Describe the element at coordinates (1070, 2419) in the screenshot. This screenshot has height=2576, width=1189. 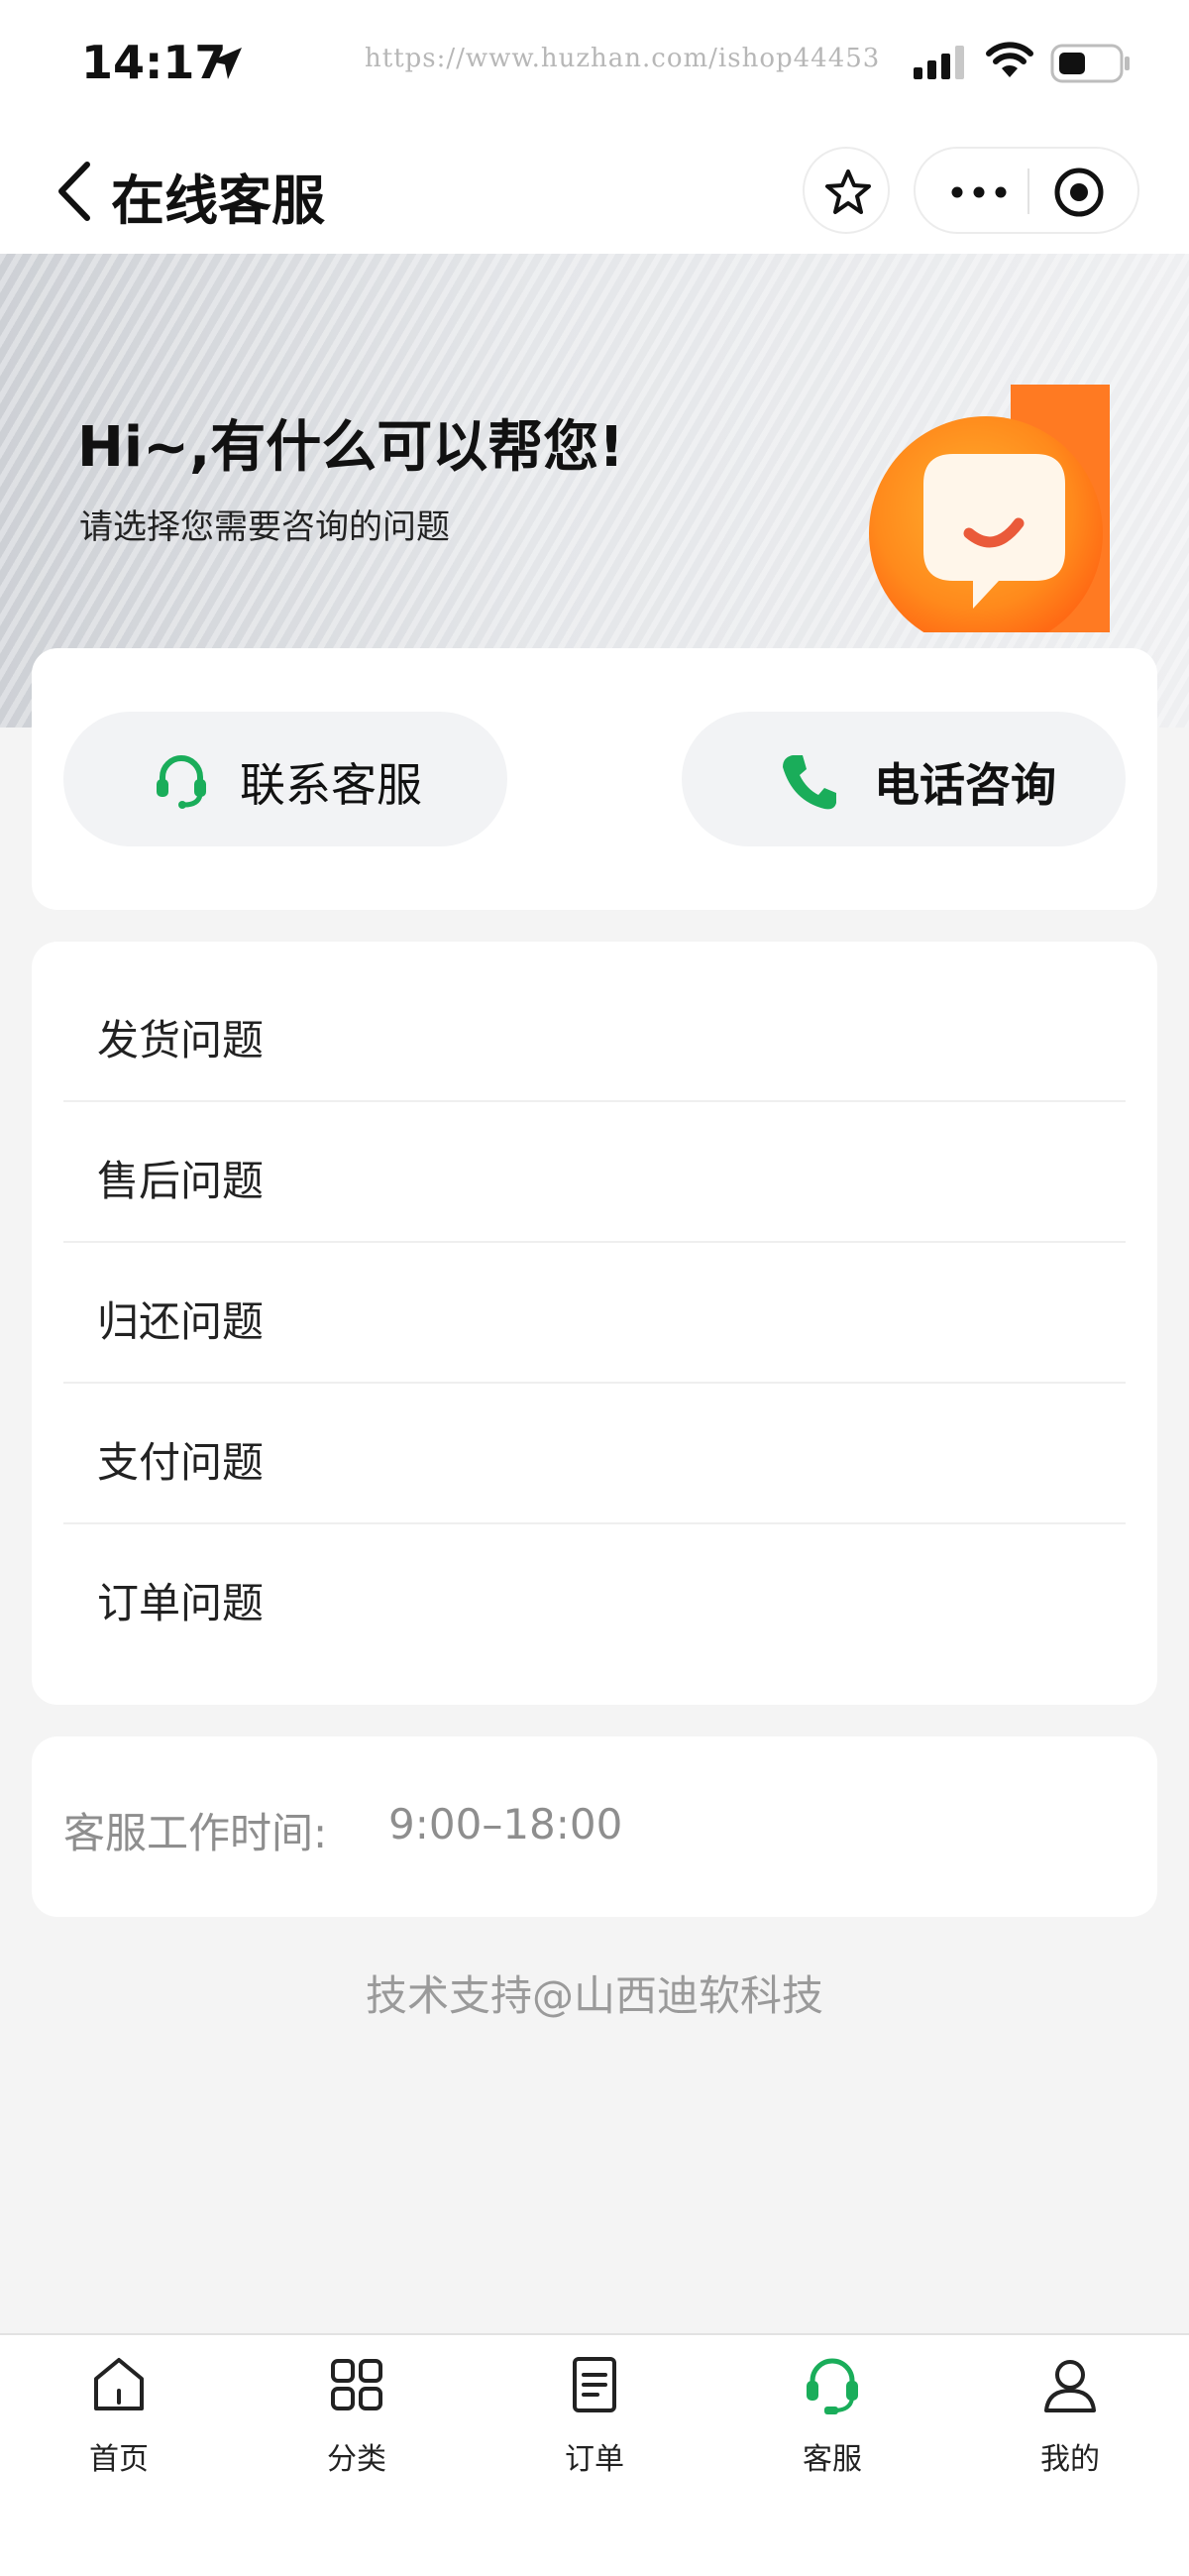
I see `tab-profile: 我的` at that location.